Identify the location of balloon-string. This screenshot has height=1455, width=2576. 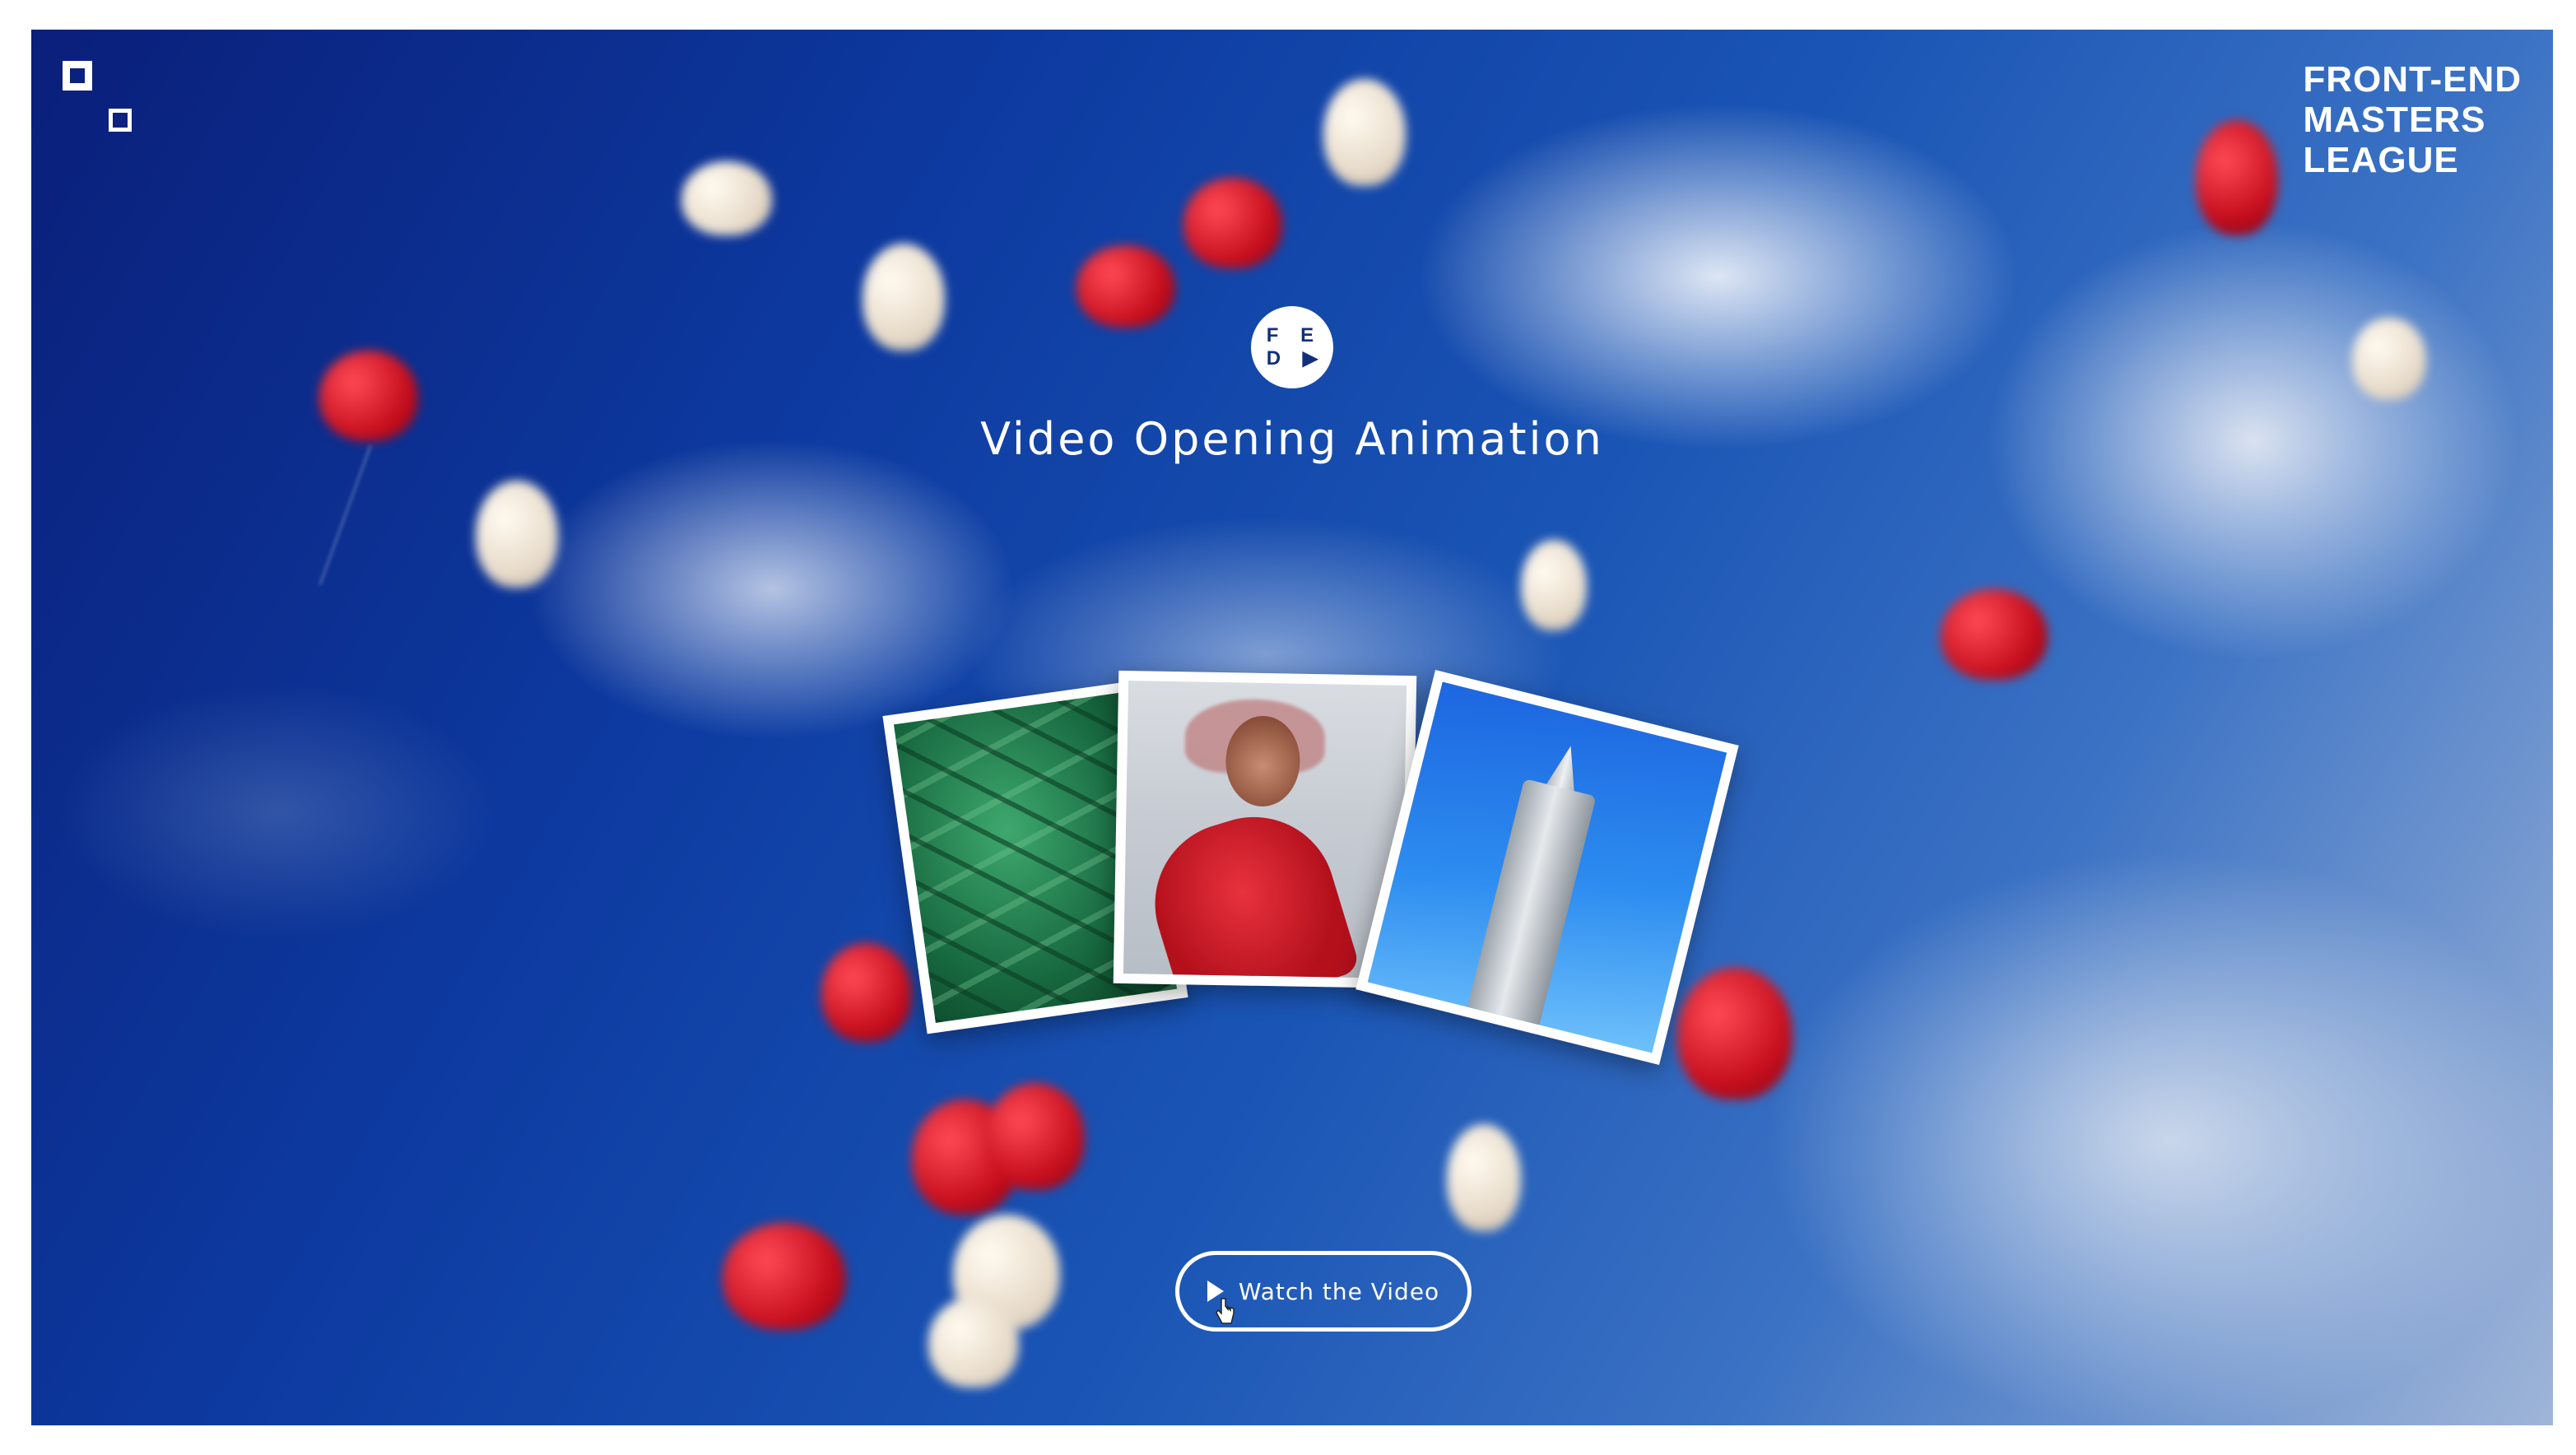
(345, 515).